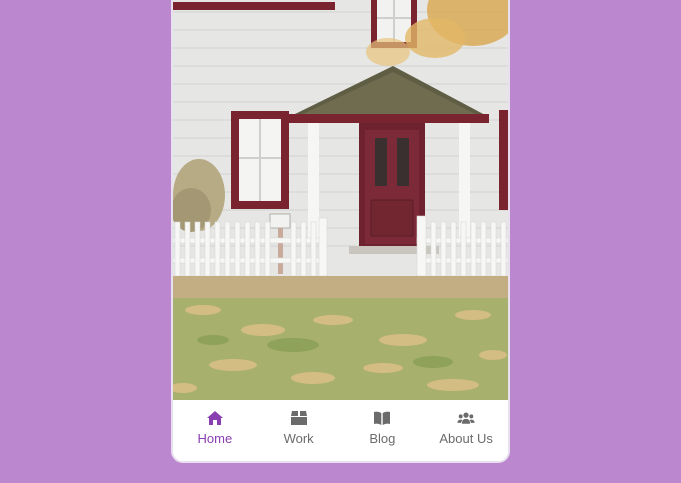 The height and width of the screenshot is (483, 681). Describe the element at coordinates (215, 418) in the screenshot. I see `home-icon` at that location.